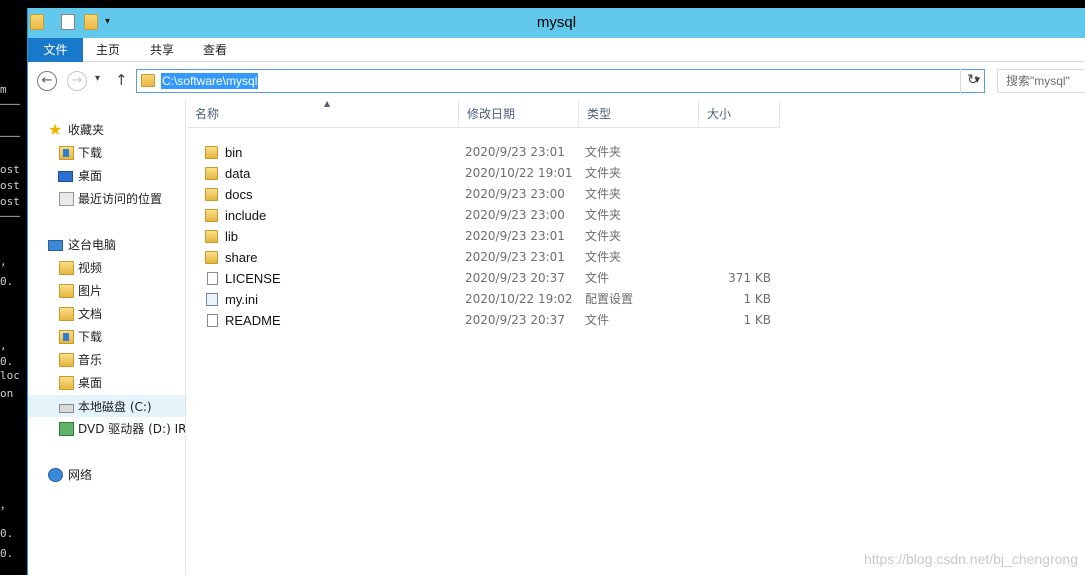 The image size is (1085, 575). What do you see at coordinates (10, 169) in the screenshot?
I see `console-text: ost` at bounding box center [10, 169].